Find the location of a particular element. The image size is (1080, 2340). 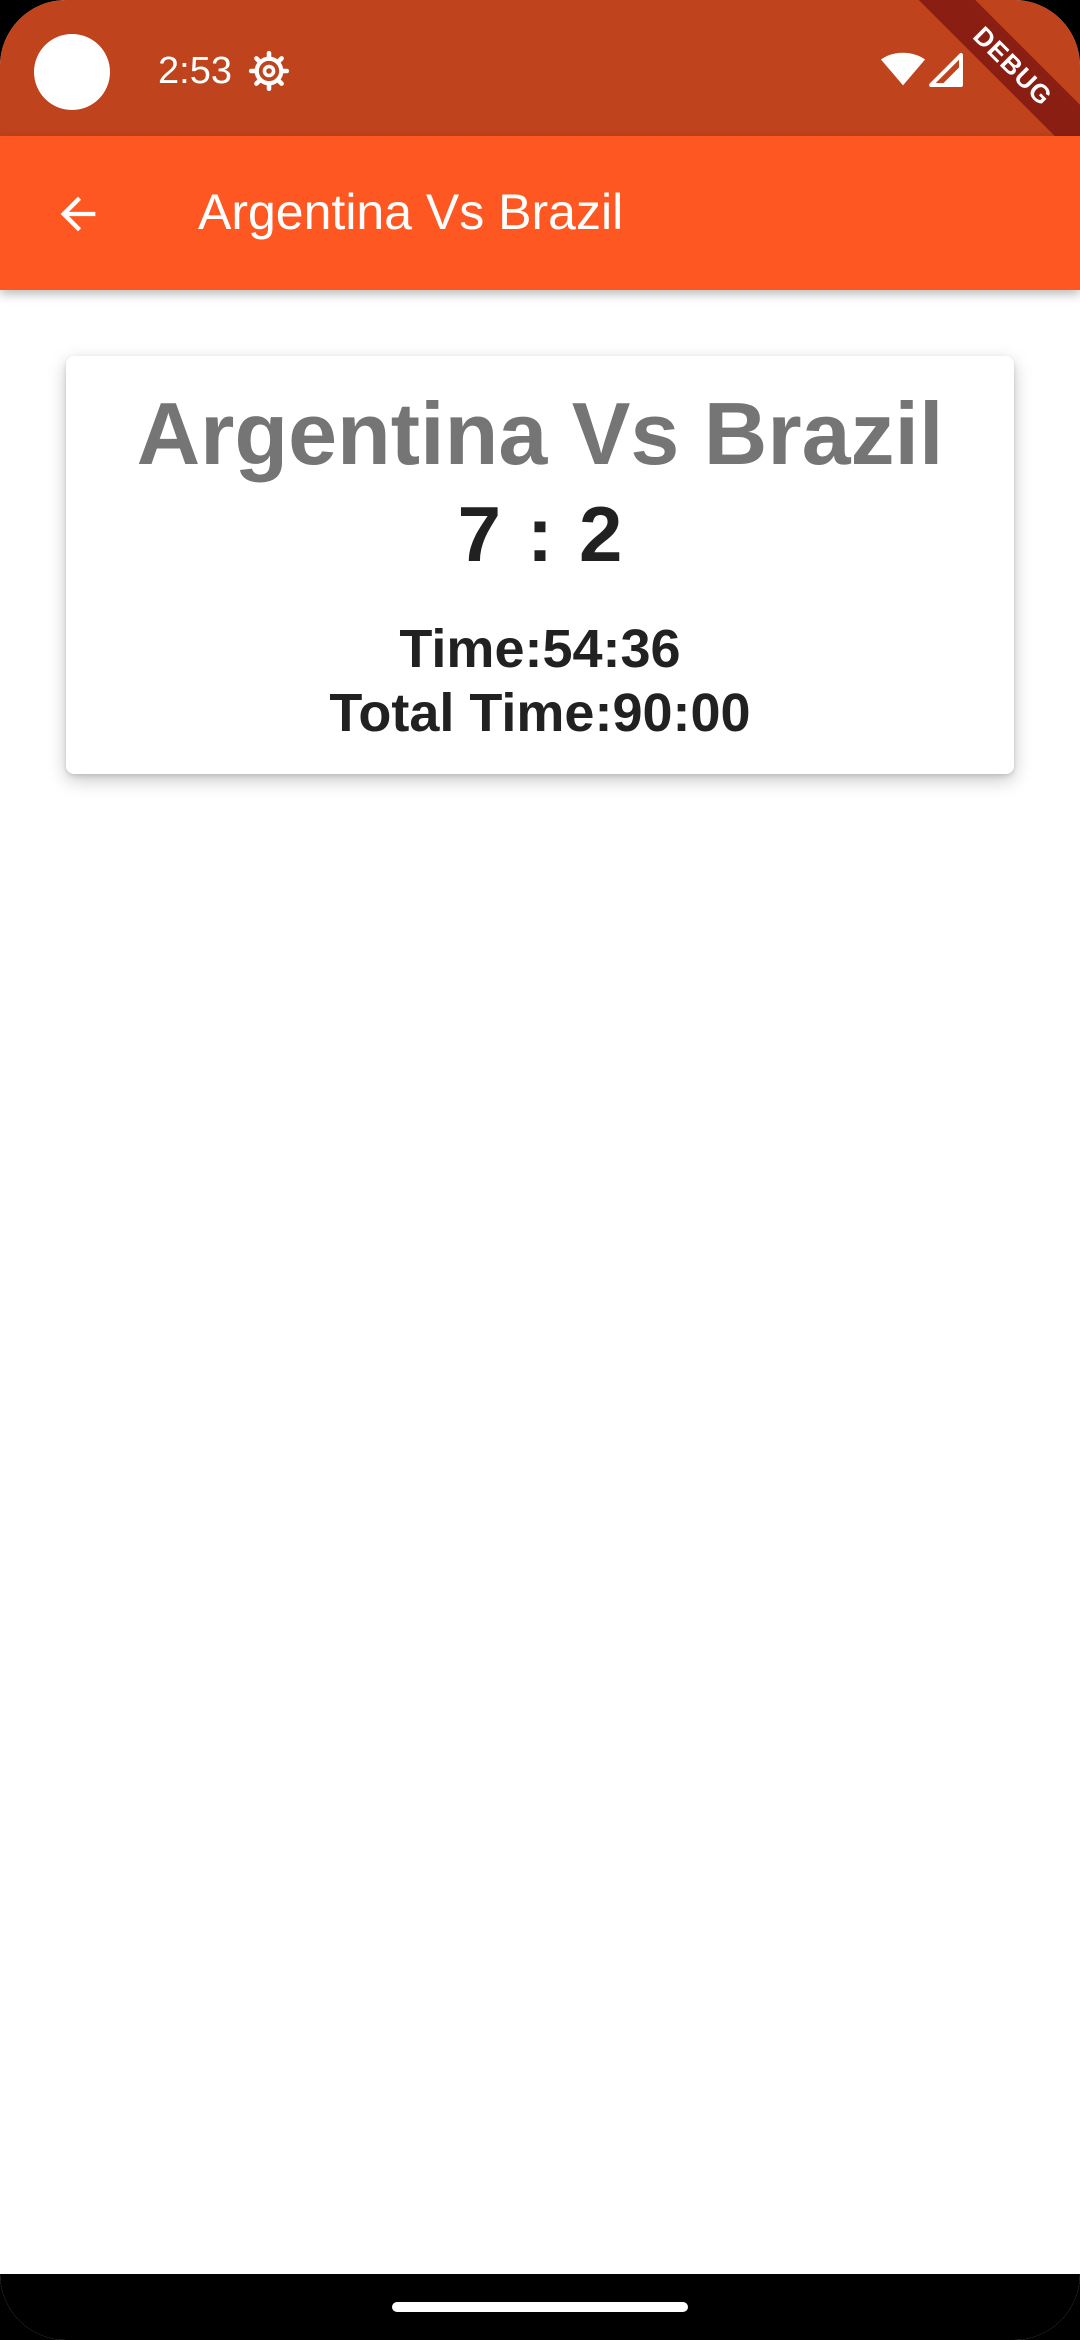

total-time: Total Time:90:00 is located at coordinates (540, 713).